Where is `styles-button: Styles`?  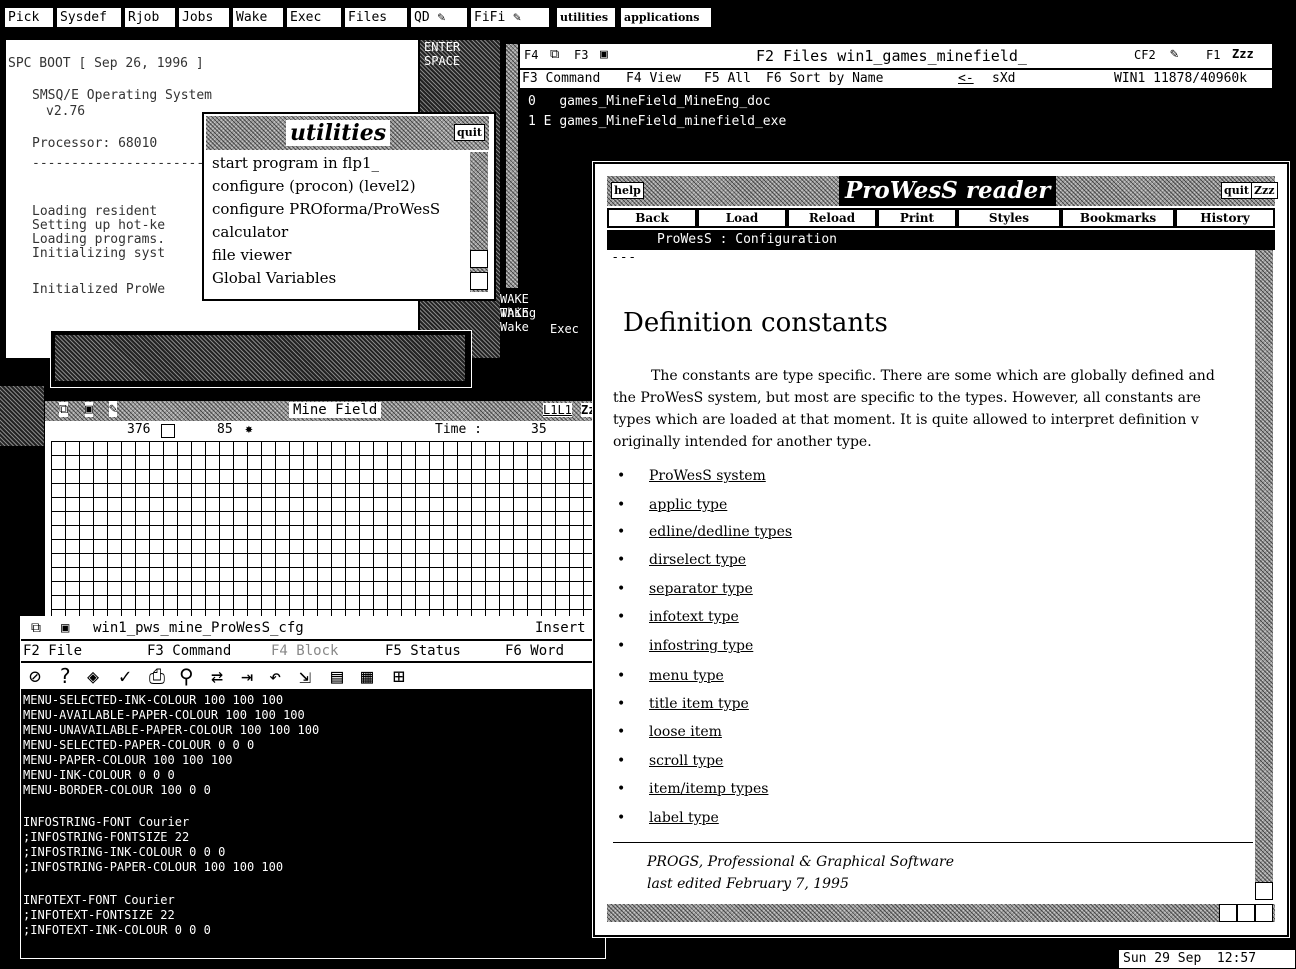 styles-button: Styles is located at coordinates (1009, 218).